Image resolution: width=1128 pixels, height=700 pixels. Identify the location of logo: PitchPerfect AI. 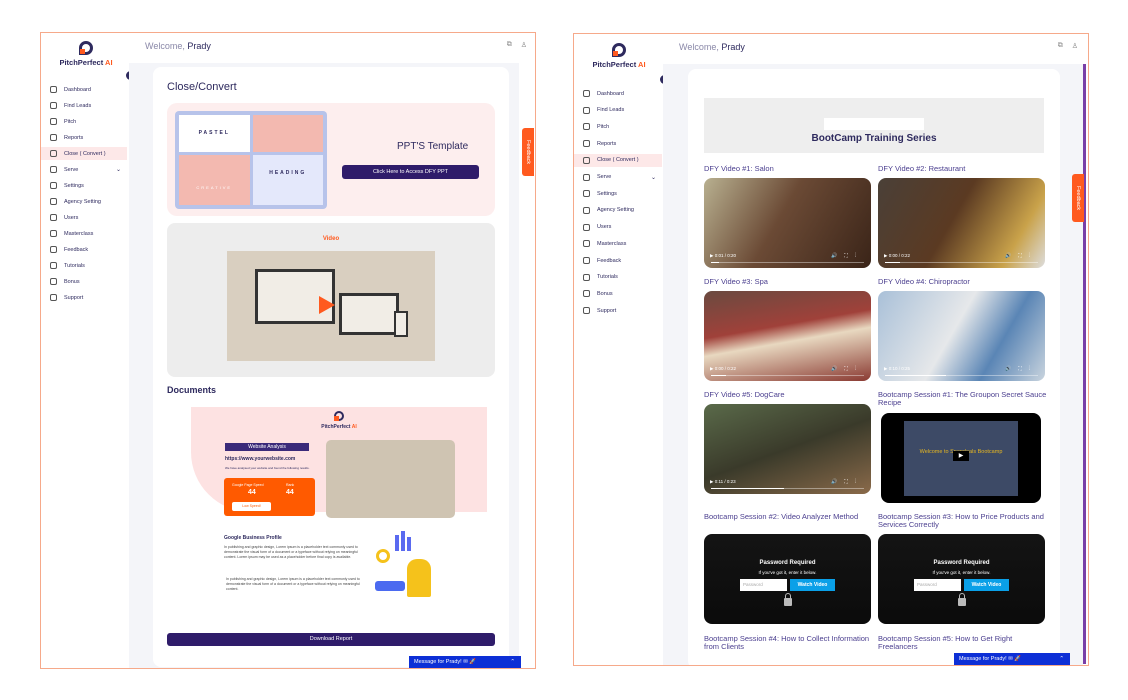
(86, 54).